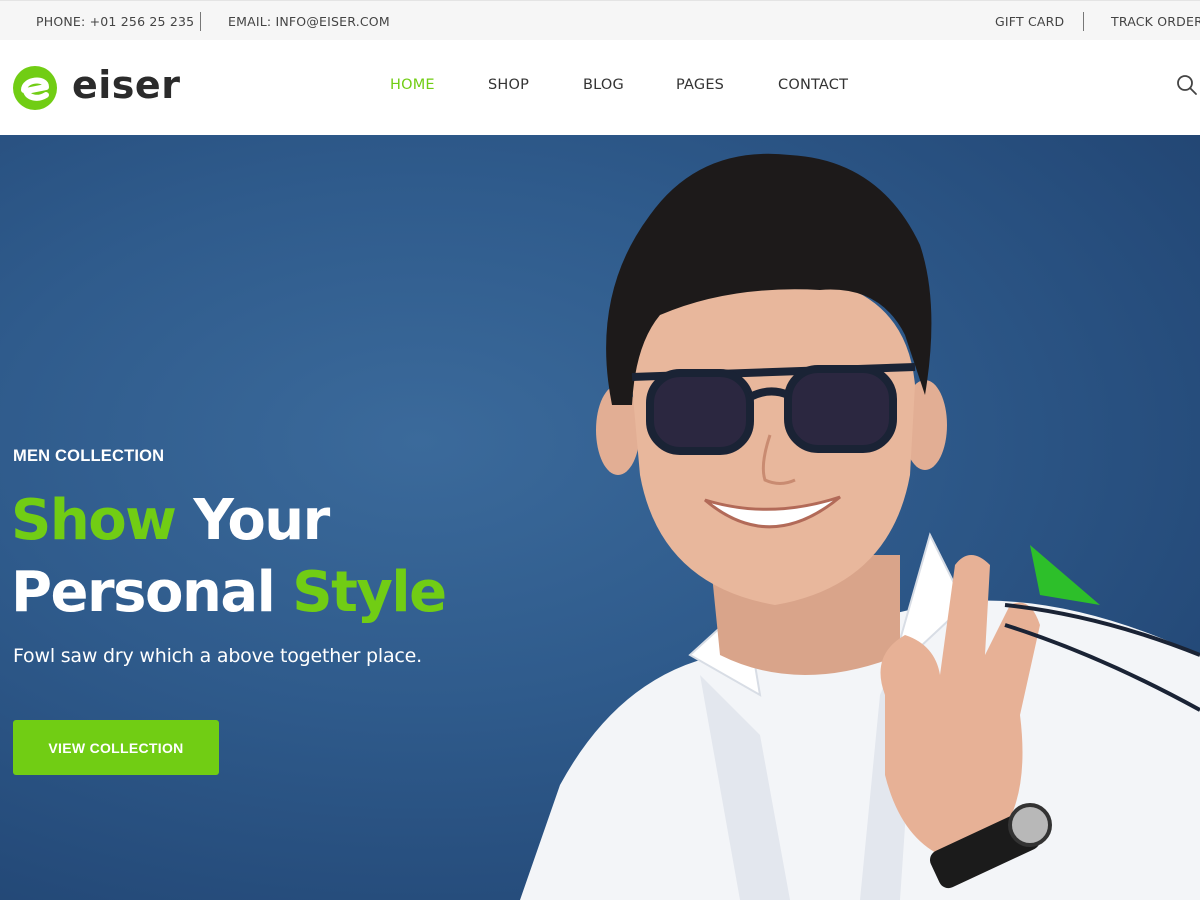  What do you see at coordinates (309, 21) in the screenshot?
I see `email-text: EMAIL: INFO@EISER.COM` at bounding box center [309, 21].